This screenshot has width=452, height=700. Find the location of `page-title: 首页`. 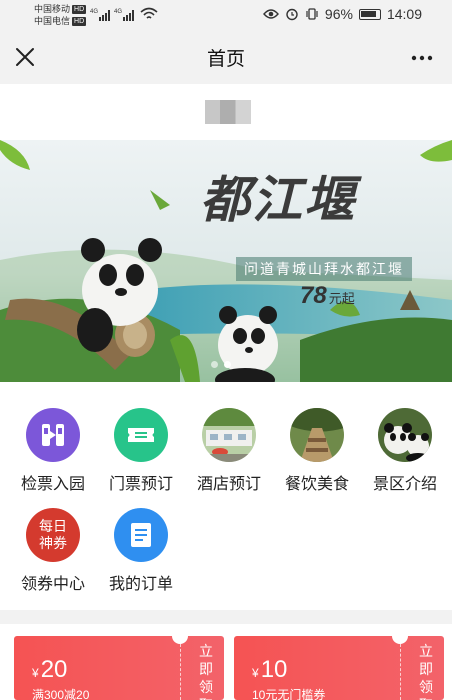

page-title: 首页 is located at coordinates (225, 59).